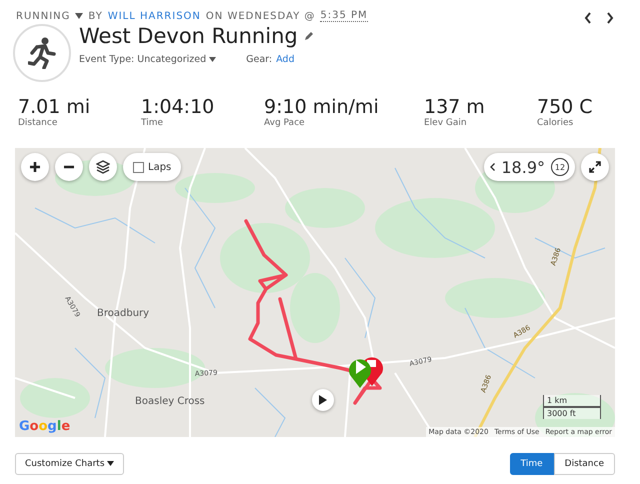 The width and height of the screenshot is (640, 484). I want to click on stat-label: Calories, so click(555, 123).